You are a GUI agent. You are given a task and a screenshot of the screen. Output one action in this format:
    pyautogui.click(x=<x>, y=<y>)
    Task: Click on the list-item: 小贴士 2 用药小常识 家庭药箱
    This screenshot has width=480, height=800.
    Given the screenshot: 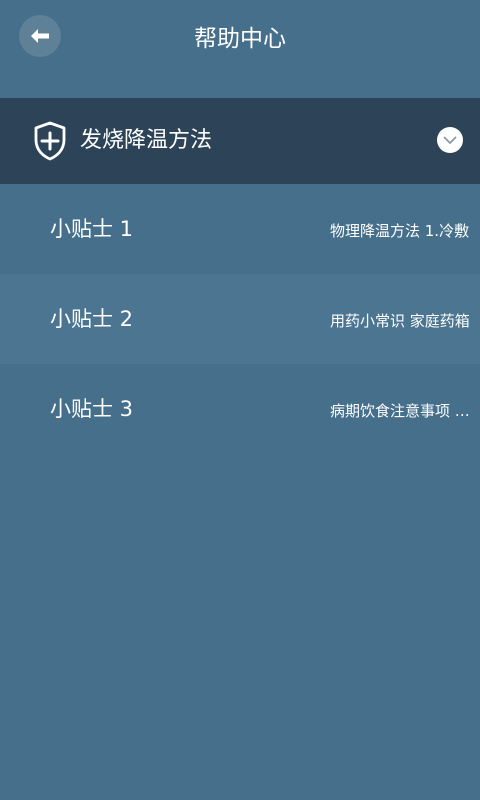 What is the action you would take?
    pyautogui.click(x=240, y=319)
    